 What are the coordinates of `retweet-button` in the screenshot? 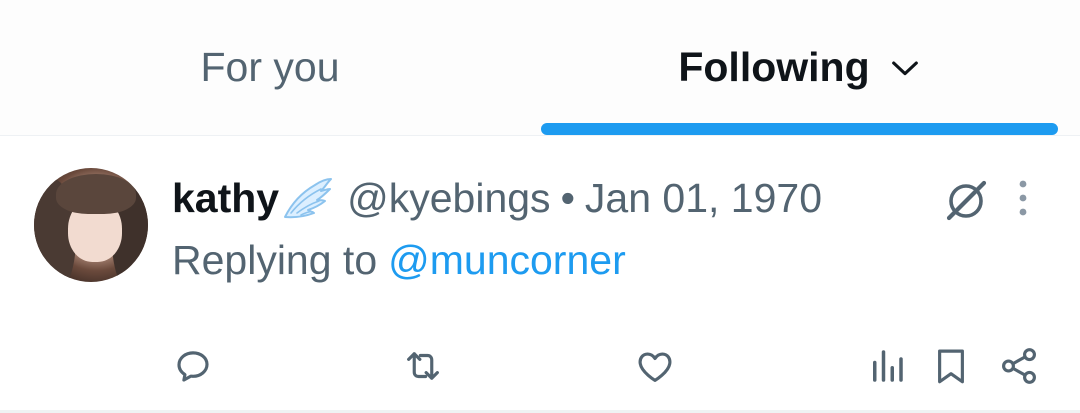 It's located at (423, 366).